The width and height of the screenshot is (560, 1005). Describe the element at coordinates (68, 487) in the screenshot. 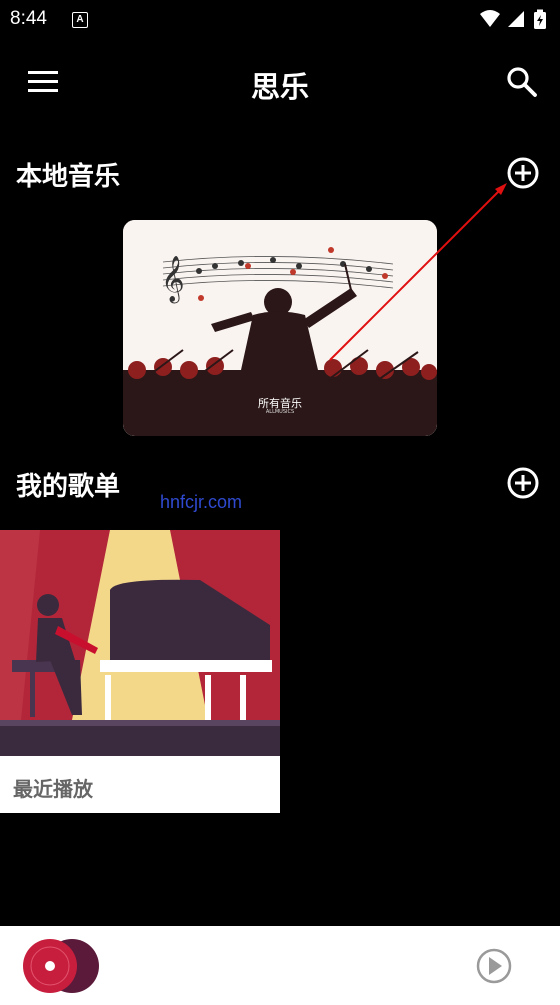

I see `my-playlists-title: 我的歌单` at that location.